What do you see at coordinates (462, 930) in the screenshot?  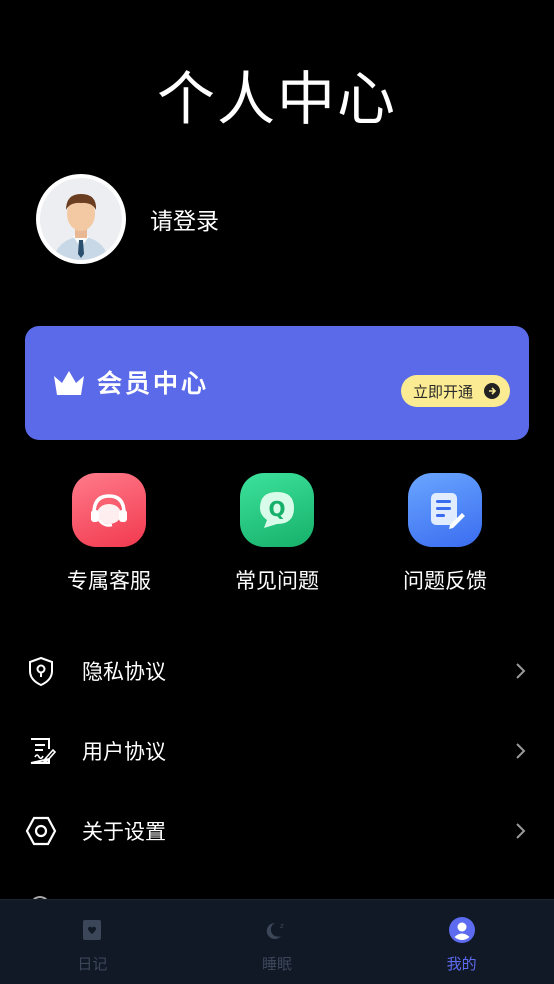 I see `user-icon` at bounding box center [462, 930].